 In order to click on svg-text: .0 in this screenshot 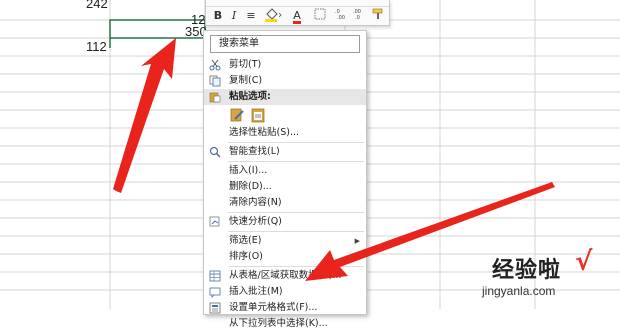, I will do `click(357, 17)`.